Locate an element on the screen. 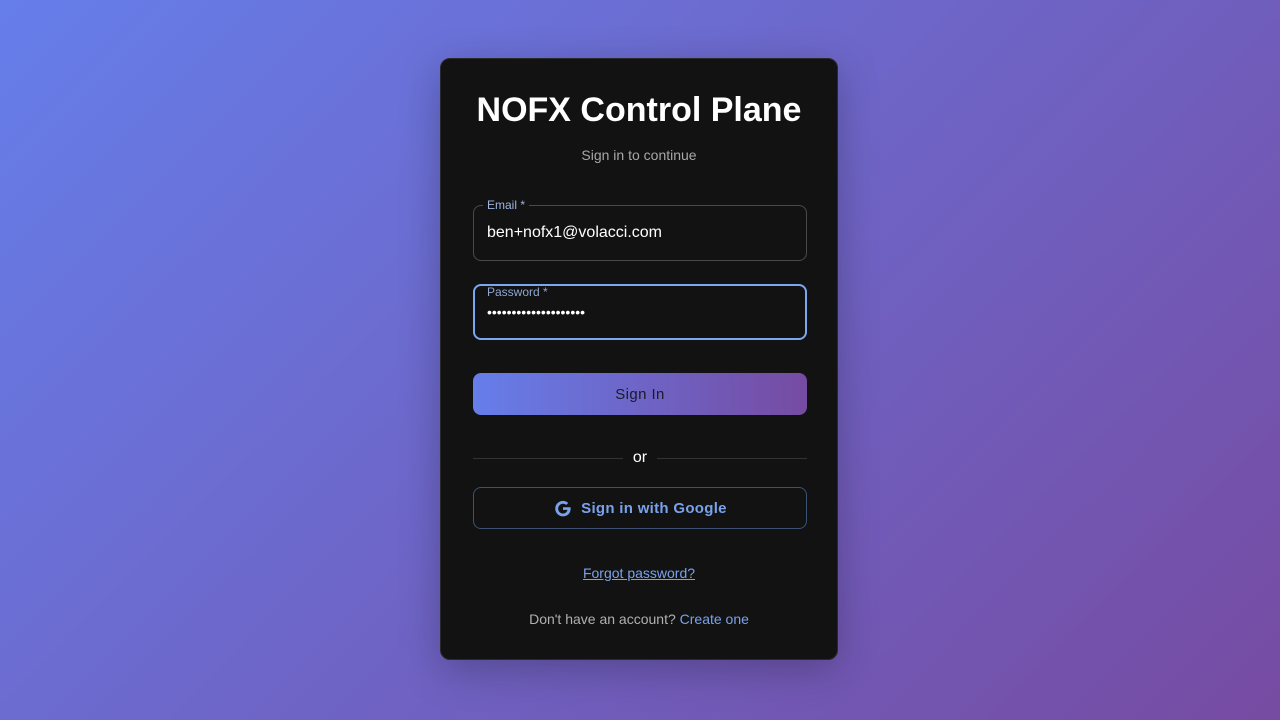 The image size is (1280, 720). signup-prompt: Don't have an account? is located at coordinates (602, 619).